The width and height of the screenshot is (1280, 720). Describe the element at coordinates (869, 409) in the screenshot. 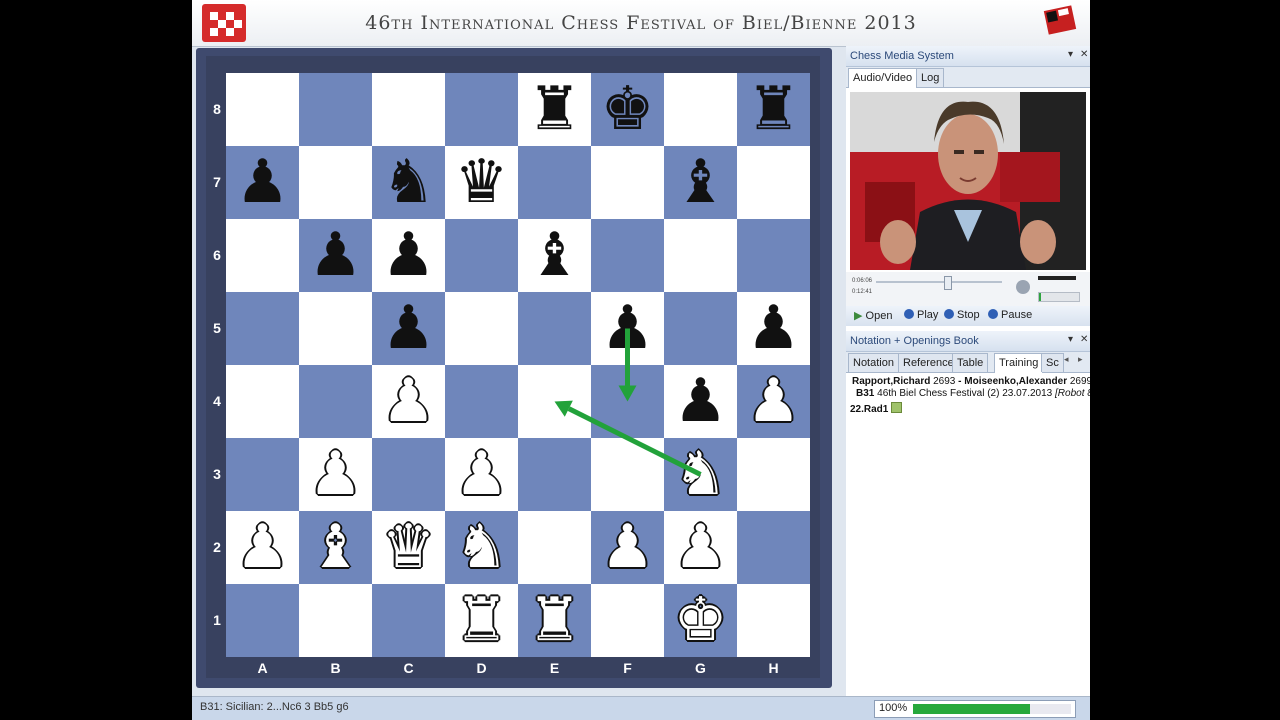

I see `move-text: 22.Rad1` at that location.